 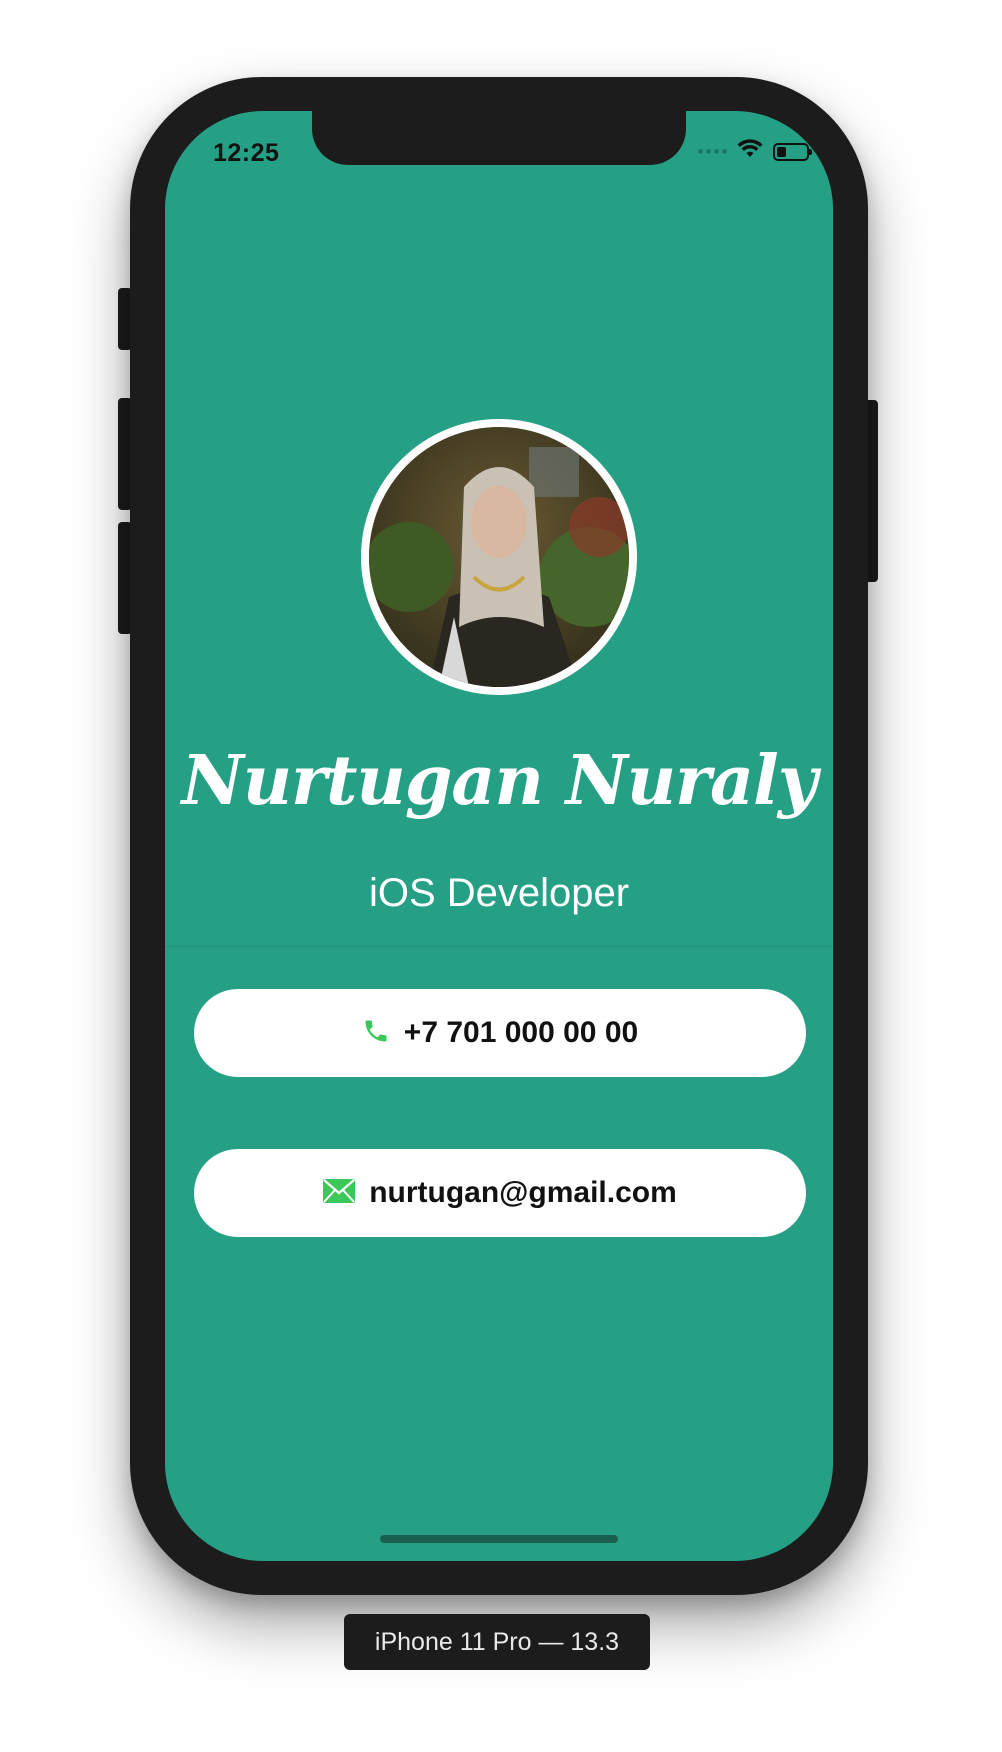 I want to click on phone-card: +7 701 000 00 00, so click(x=500, y=1033).